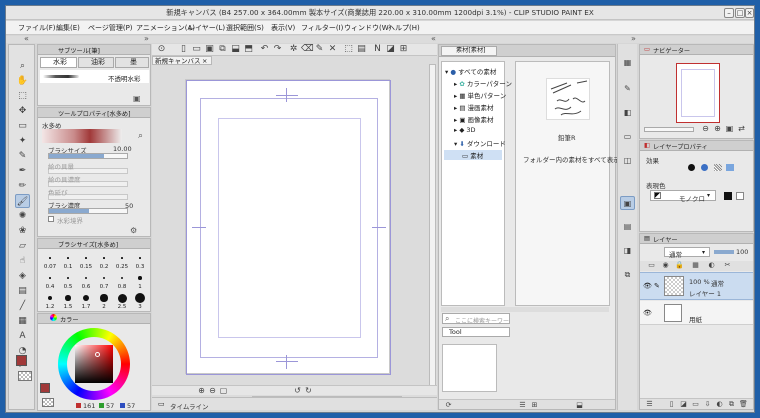 The height and width of the screenshot is (418, 760). Describe the element at coordinates (470, 71) in the screenshot. I see `tree-all-materials: ▾ ● すべての素材` at that location.